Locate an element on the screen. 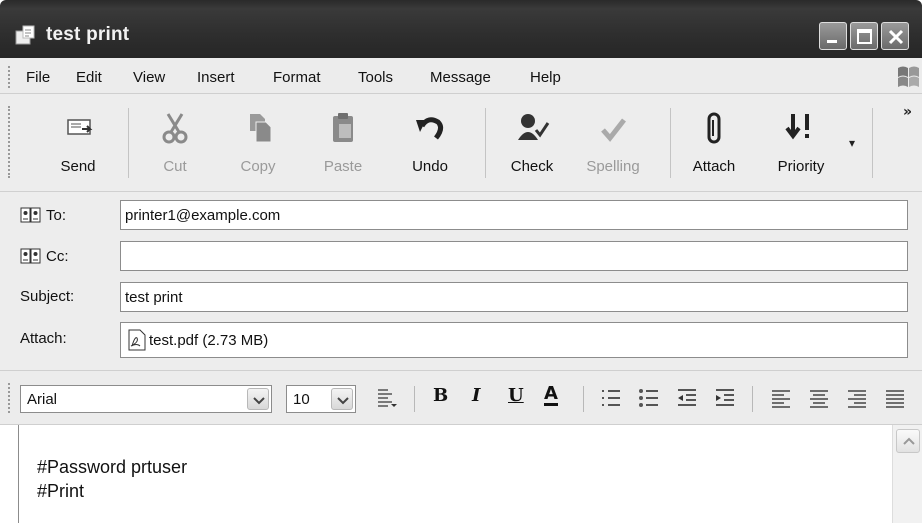 This screenshot has height=523, width=922. menu-view: View is located at coordinates (149, 77).